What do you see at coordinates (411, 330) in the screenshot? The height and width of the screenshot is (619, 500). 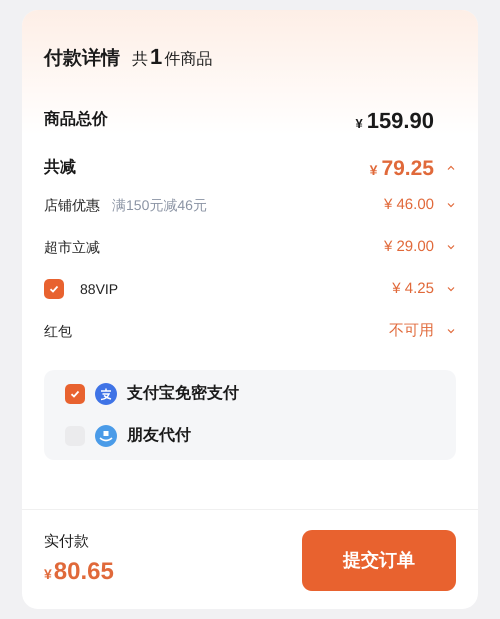 I see `discount-value: 不可用` at bounding box center [411, 330].